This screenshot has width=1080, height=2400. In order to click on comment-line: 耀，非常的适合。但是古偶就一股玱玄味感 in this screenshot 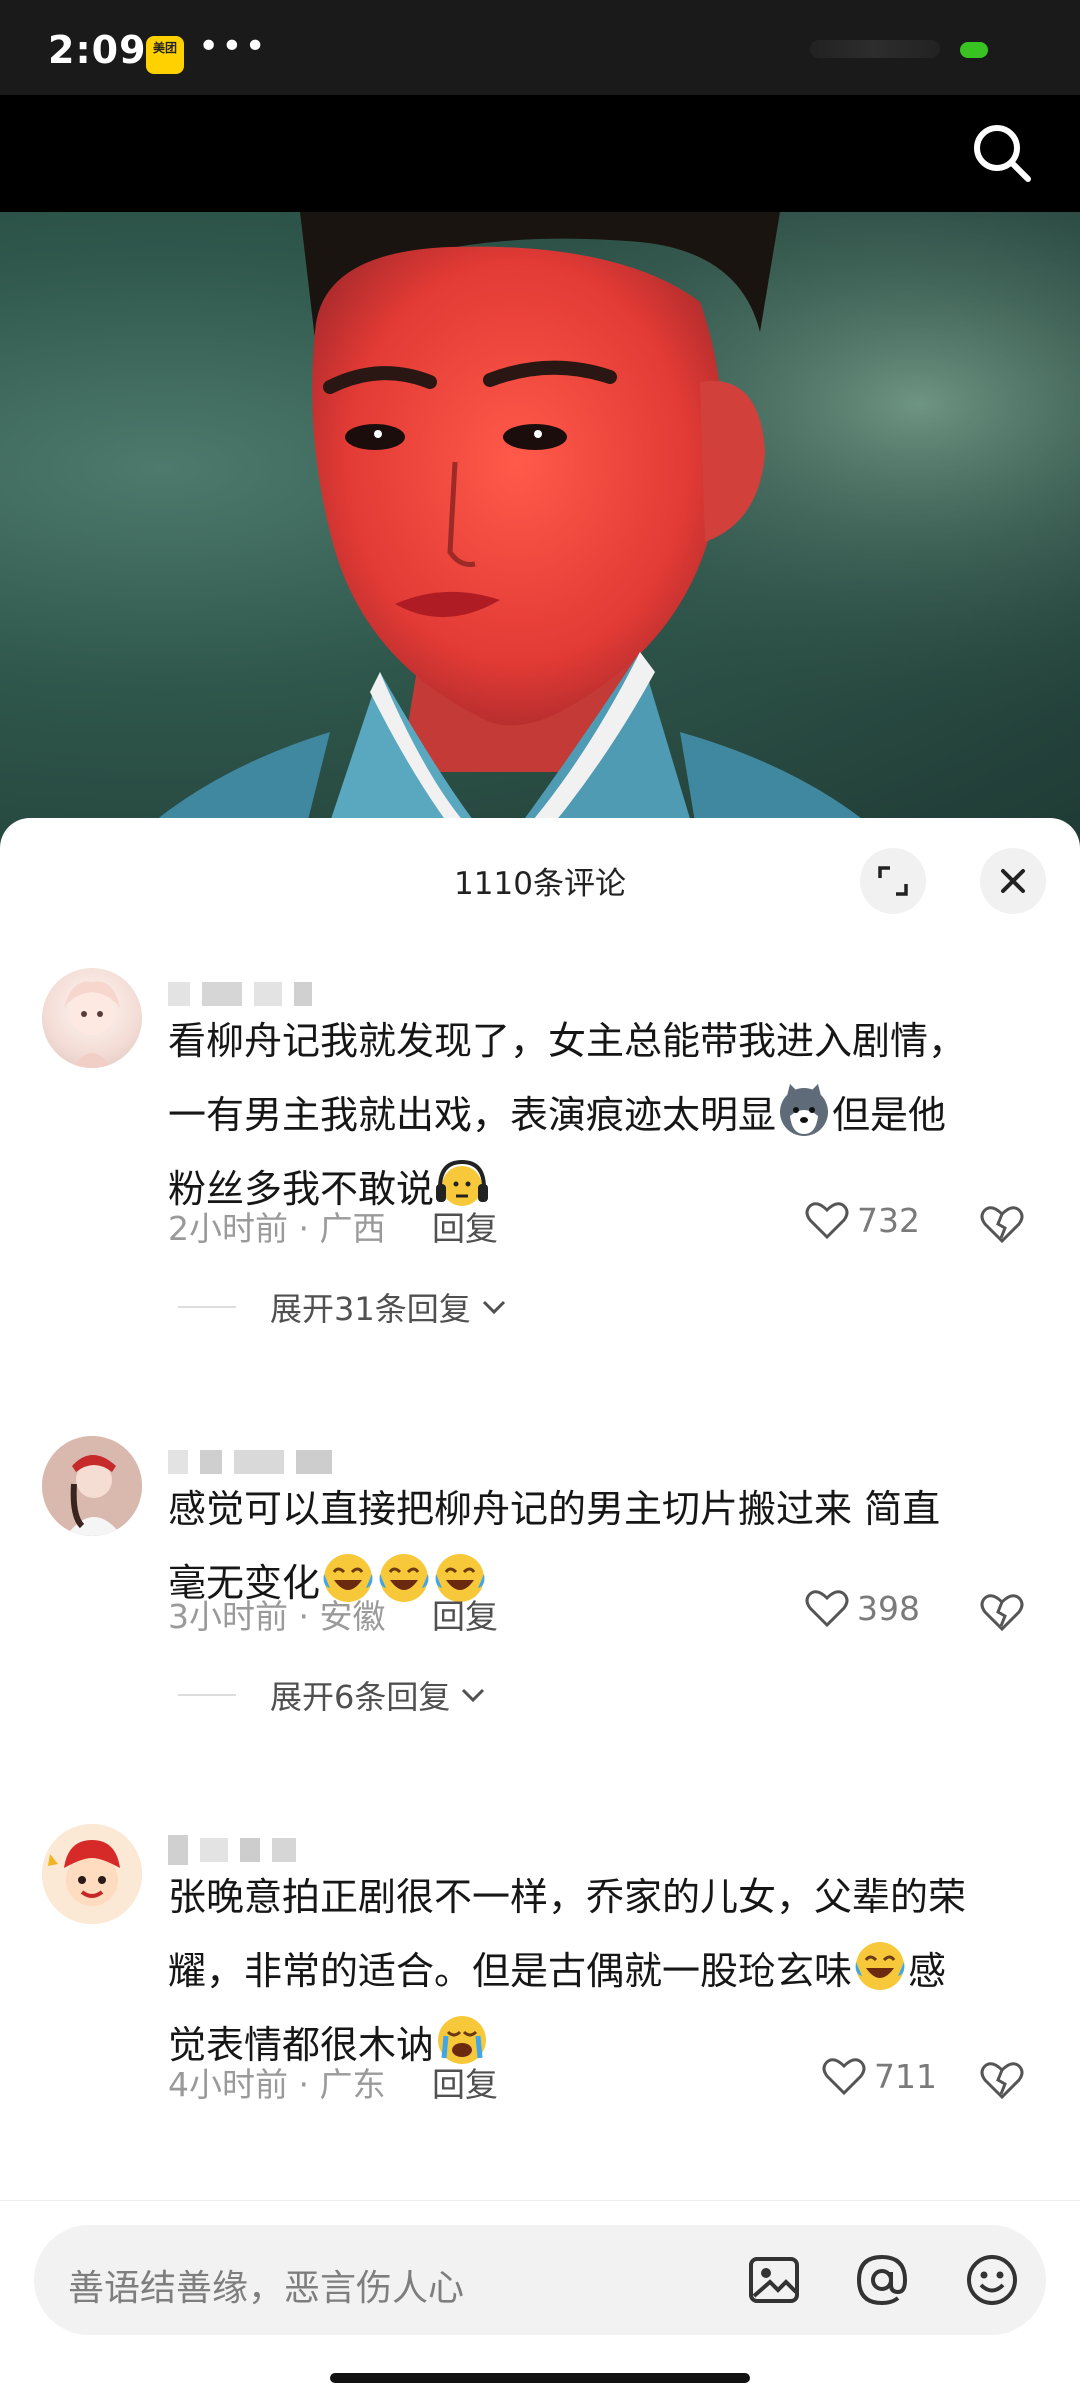, I will do `click(608, 1971)`.